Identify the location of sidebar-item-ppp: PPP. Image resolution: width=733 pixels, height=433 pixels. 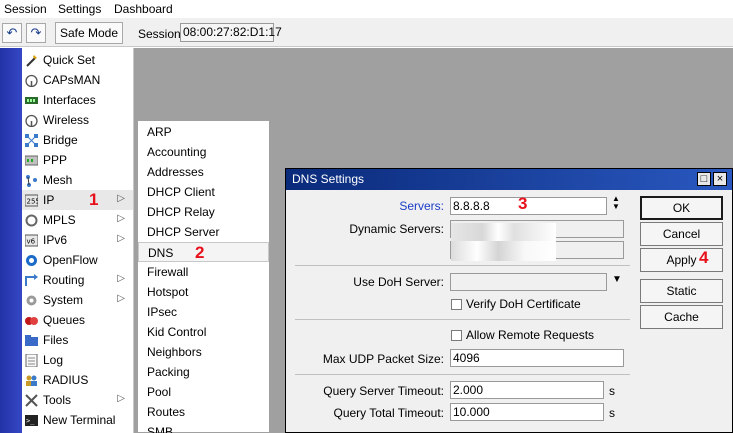
(77, 160).